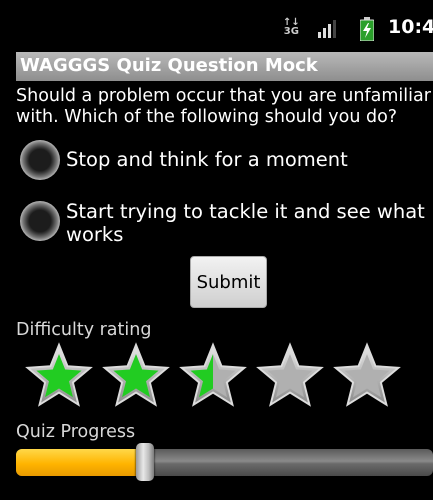  Describe the element at coordinates (410, 27) in the screenshot. I see `status-time: 10:43` at that location.